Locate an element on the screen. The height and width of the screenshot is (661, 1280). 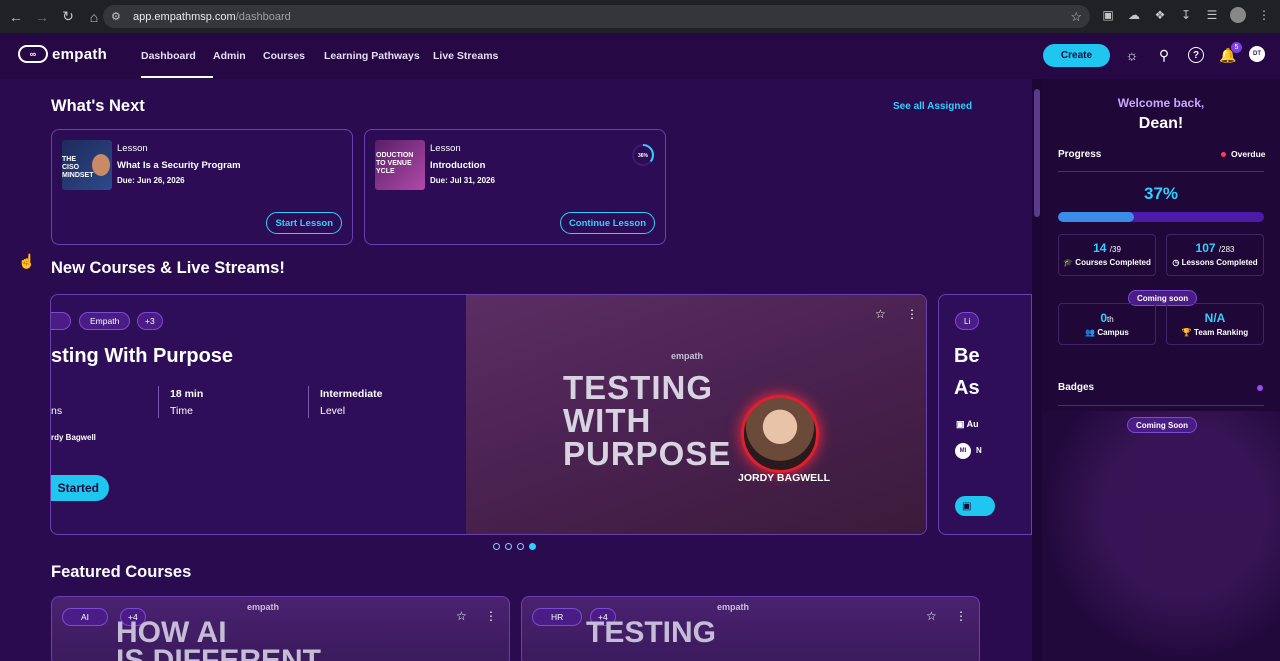
empath-logo: ∞ empath is located at coordinates (62, 54).